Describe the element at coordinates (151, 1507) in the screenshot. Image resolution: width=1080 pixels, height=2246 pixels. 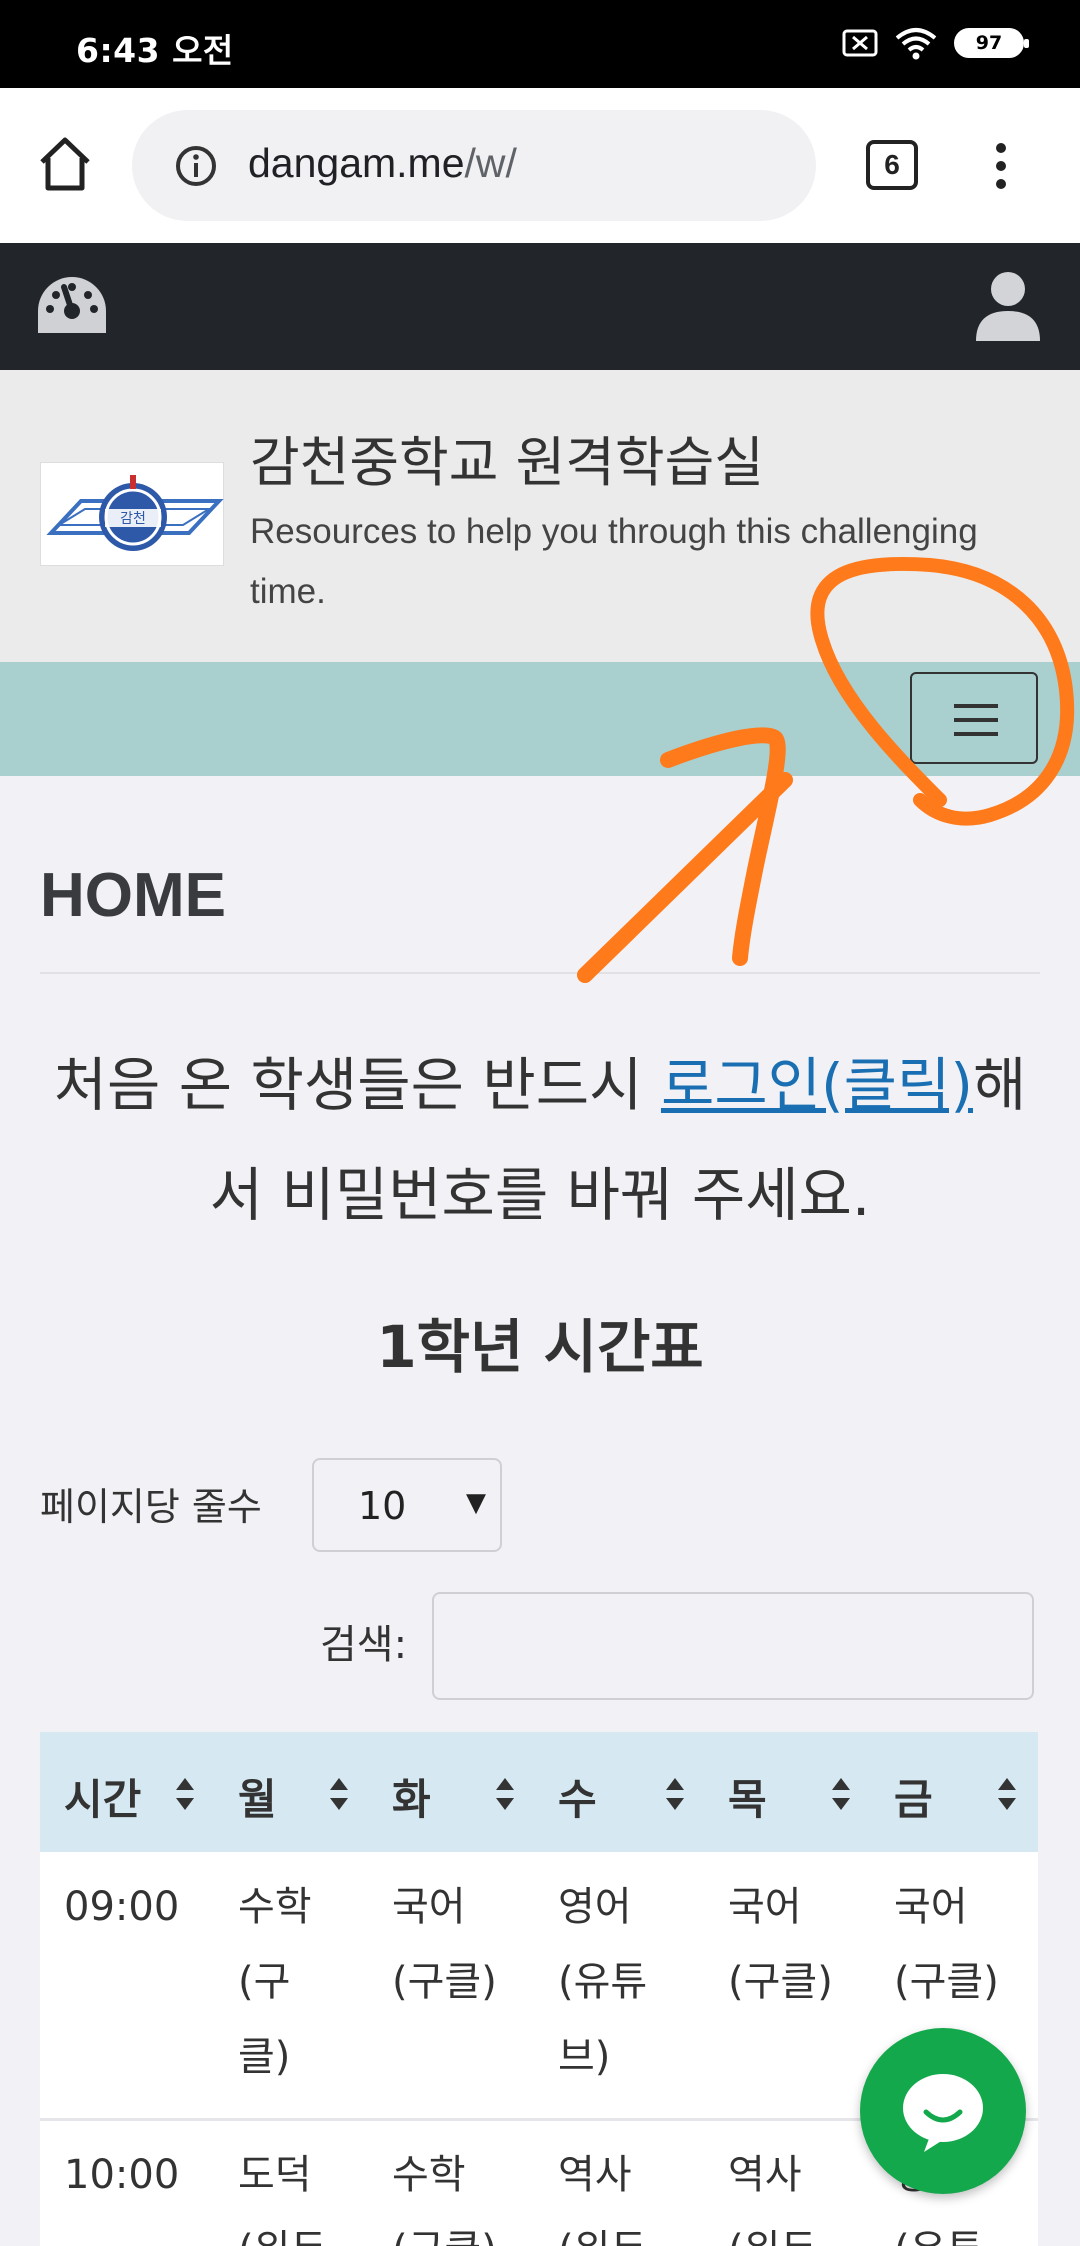
I see `page-length-label: 페이지당 줄수` at that location.